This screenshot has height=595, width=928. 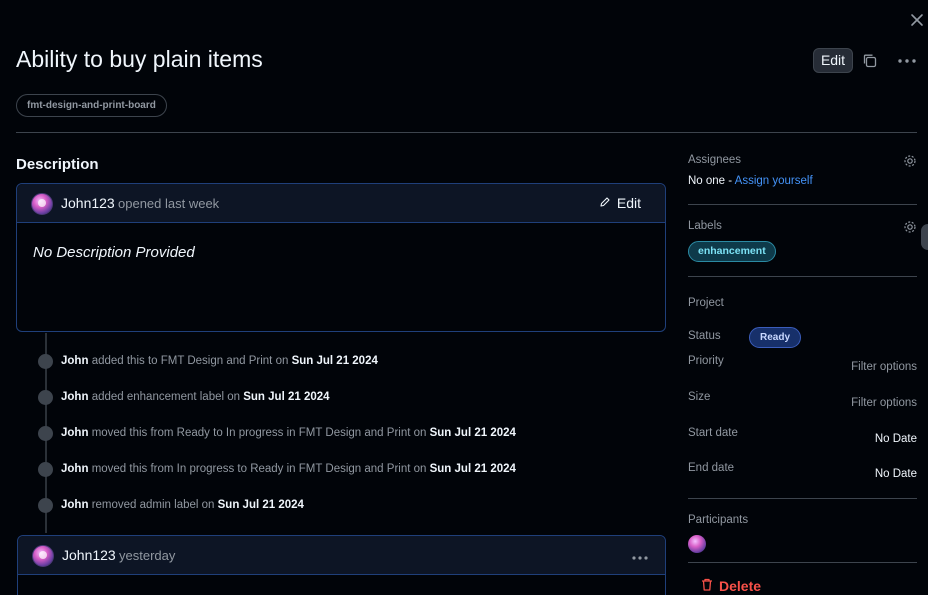 I want to click on copy-icon, so click(x=870, y=61).